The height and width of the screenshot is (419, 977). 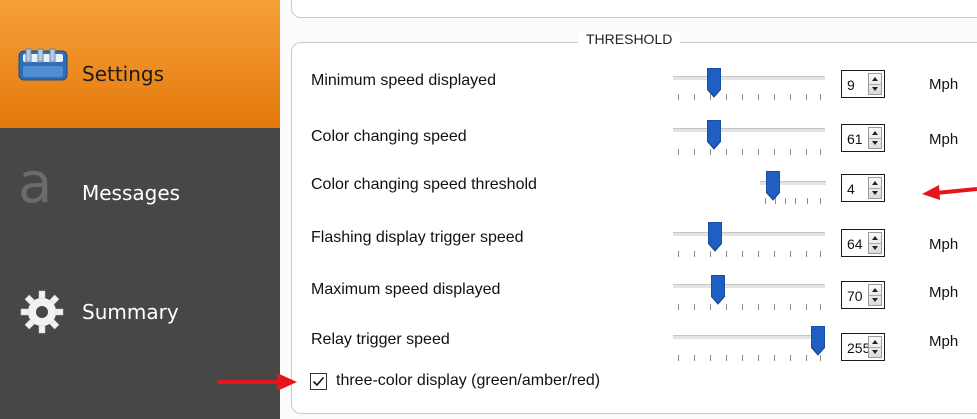 What do you see at coordinates (380, 339) in the screenshot?
I see `row-label-relay-trigger: Relay trigger speed` at bounding box center [380, 339].